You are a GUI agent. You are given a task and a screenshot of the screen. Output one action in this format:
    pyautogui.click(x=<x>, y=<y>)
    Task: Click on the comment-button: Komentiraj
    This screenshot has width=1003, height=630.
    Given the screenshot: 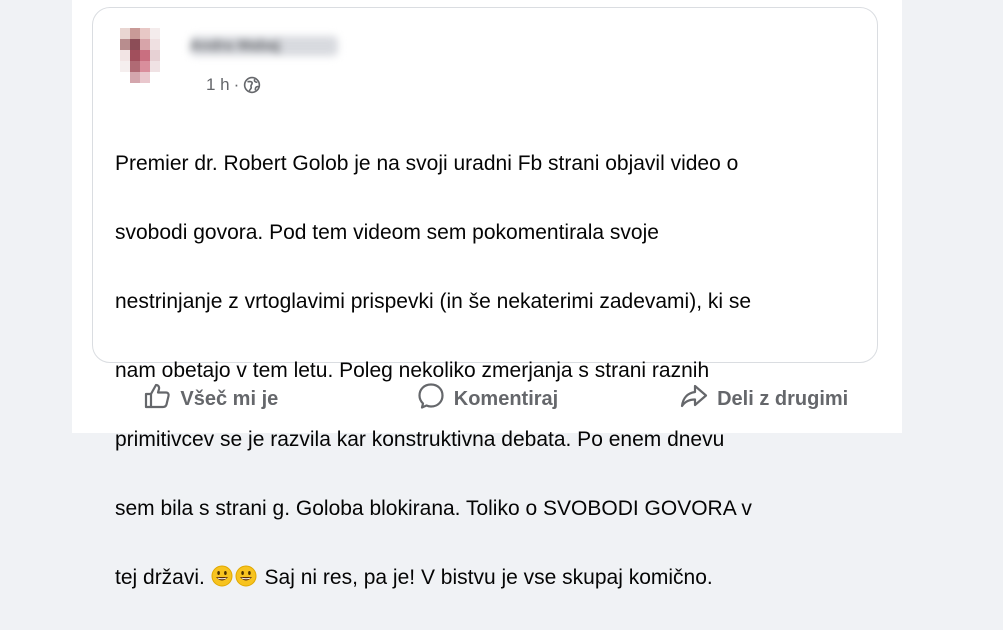 What is the action you would take?
    pyautogui.click(x=487, y=399)
    